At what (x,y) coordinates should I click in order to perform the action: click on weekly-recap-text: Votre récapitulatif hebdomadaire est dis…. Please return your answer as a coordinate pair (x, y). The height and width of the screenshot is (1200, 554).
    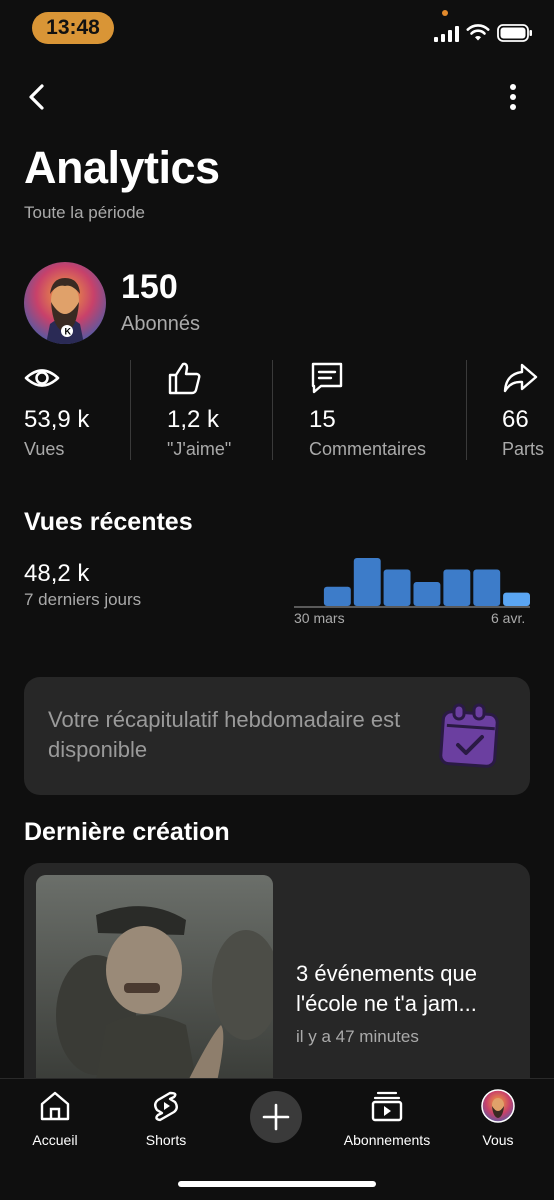
    Looking at the image, I should click on (224, 734).